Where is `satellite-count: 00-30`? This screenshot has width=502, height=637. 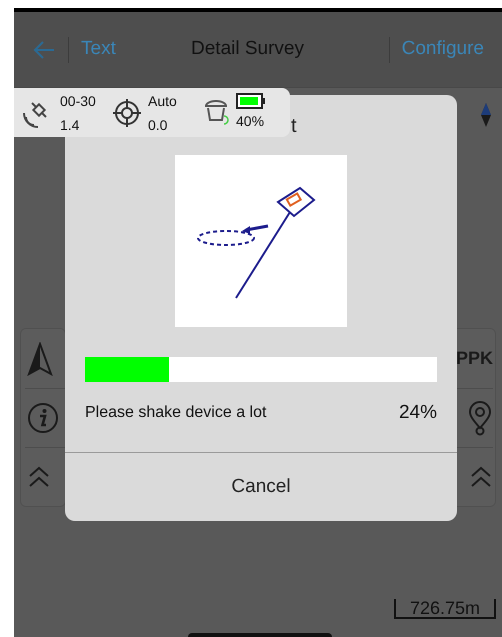
satellite-count: 00-30 is located at coordinates (78, 101).